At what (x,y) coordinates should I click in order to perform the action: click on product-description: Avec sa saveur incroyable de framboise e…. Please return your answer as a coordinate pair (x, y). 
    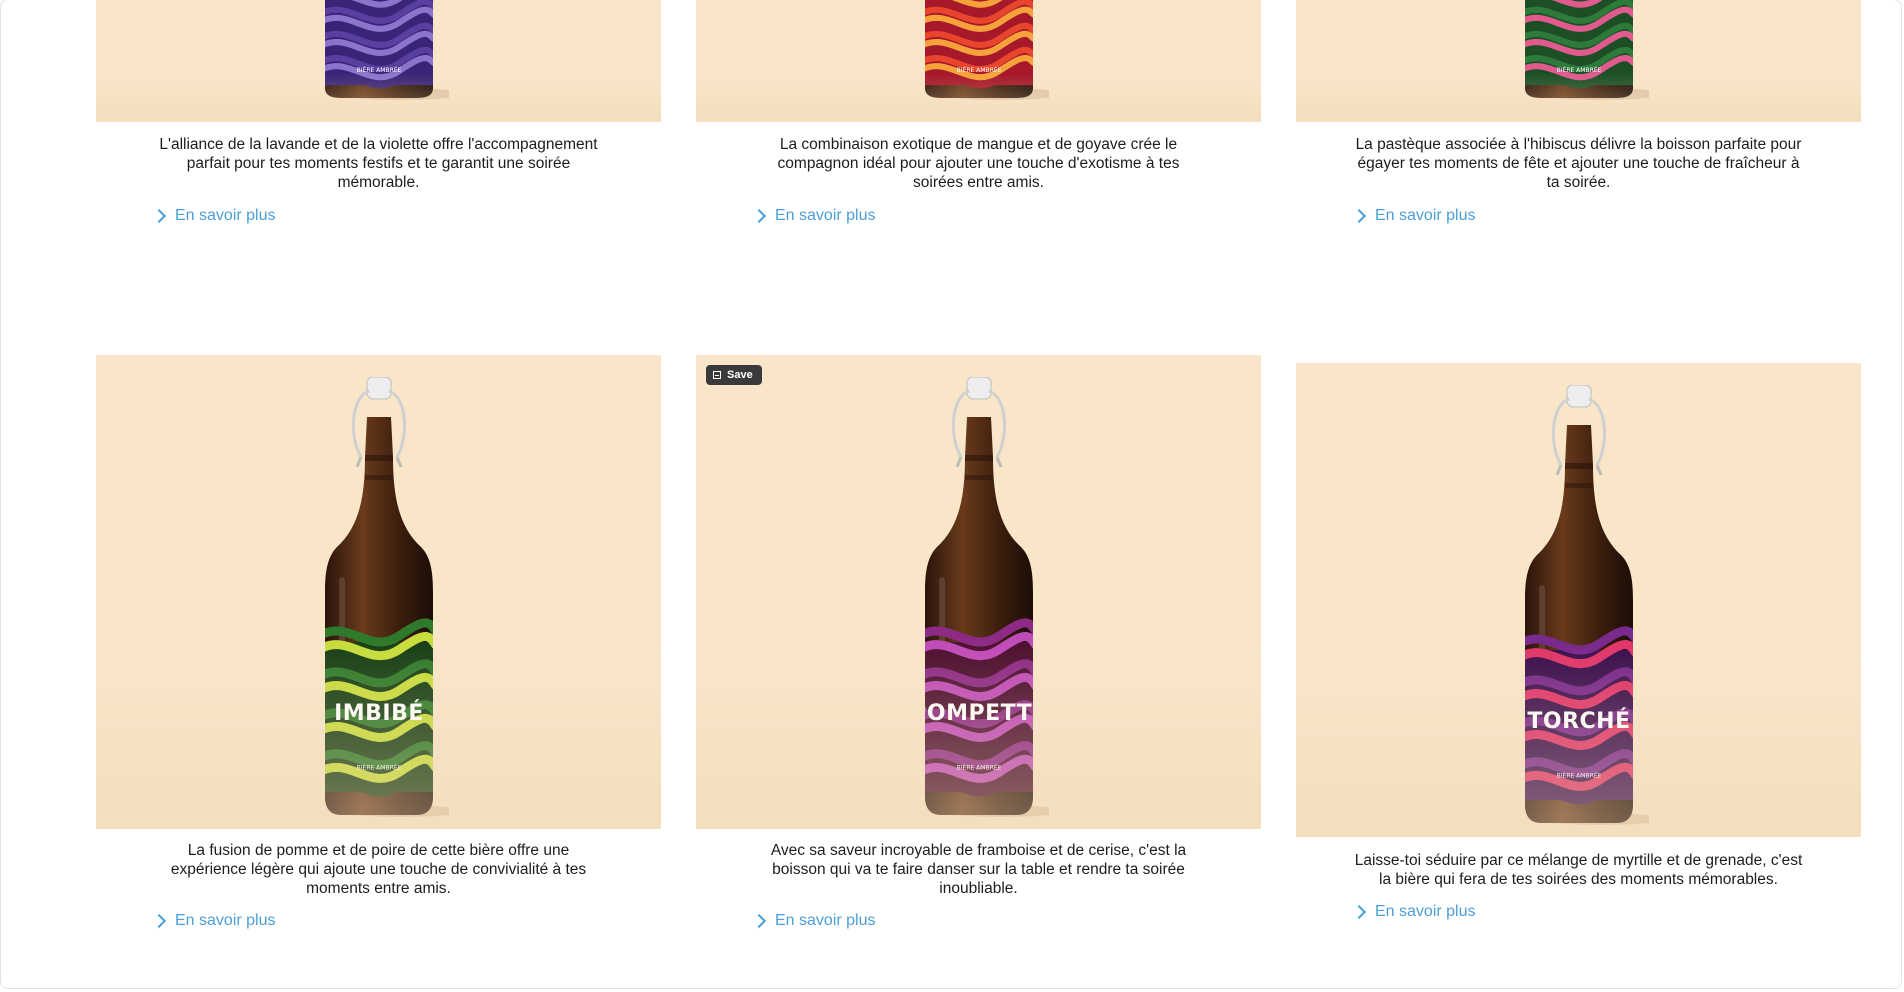
    Looking at the image, I should click on (978, 869).